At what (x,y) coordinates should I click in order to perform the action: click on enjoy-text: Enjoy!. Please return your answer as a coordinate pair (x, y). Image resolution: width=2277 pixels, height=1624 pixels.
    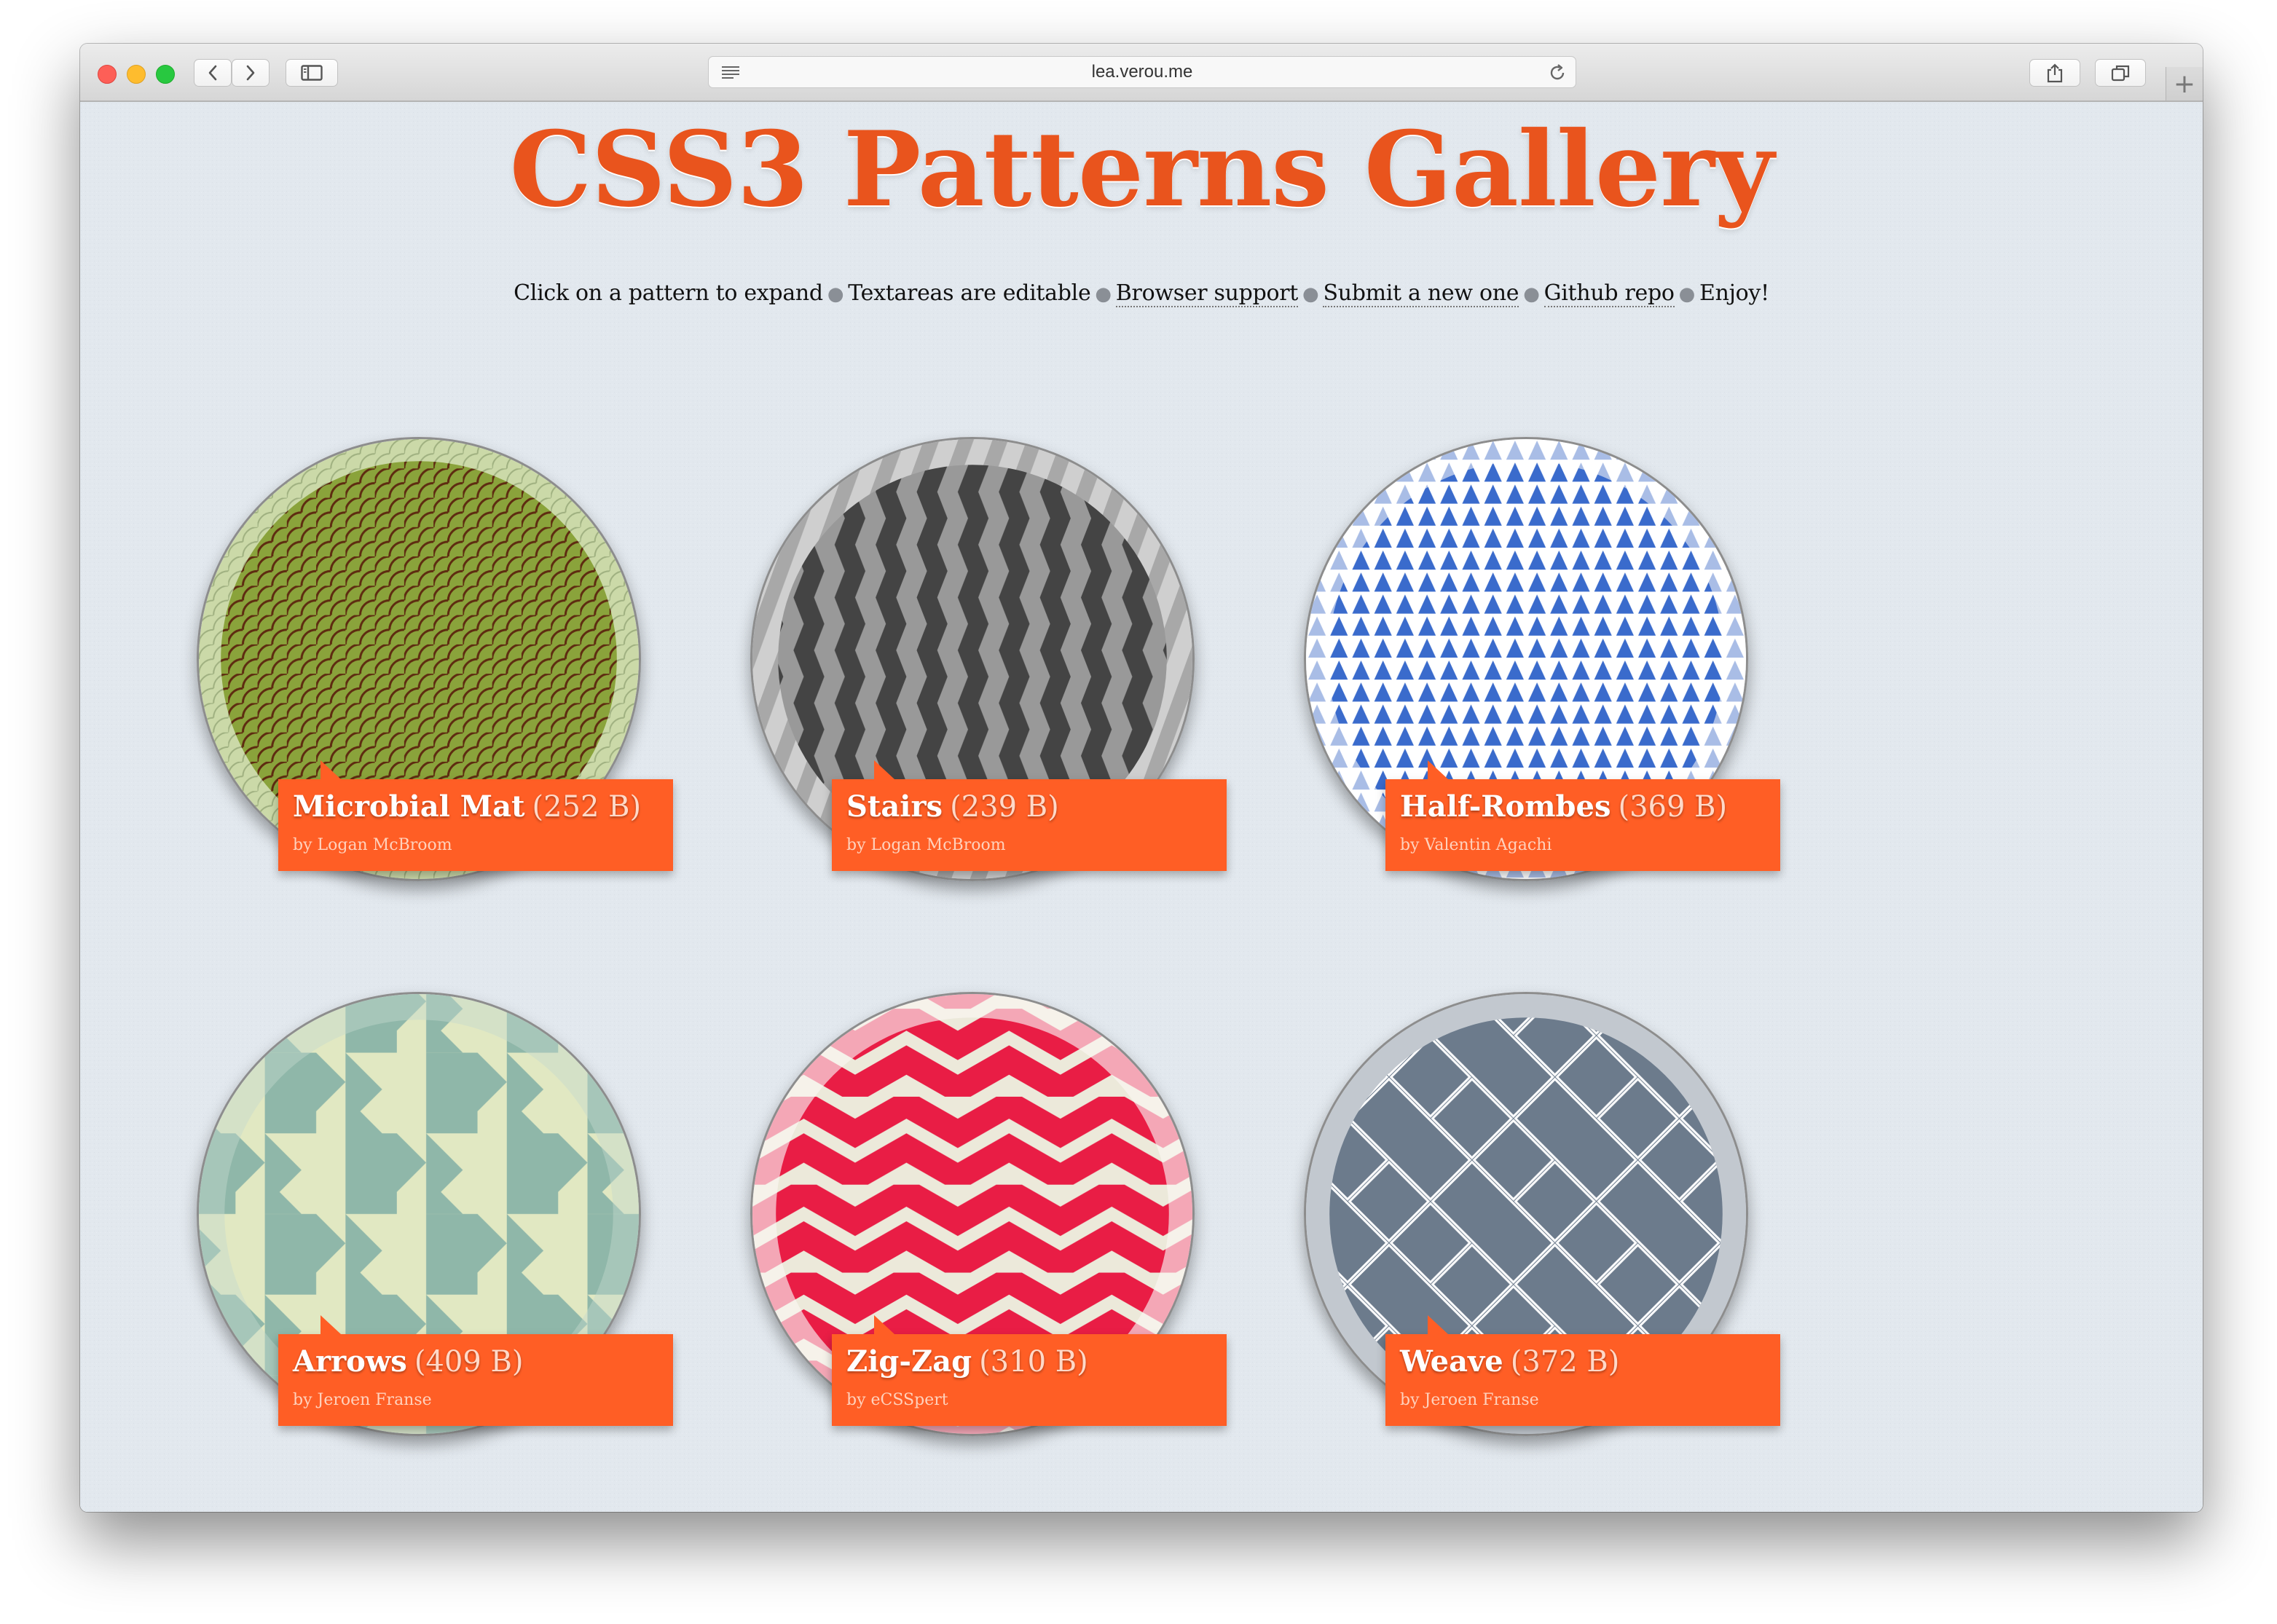
    Looking at the image, I should click on (1734, 293).